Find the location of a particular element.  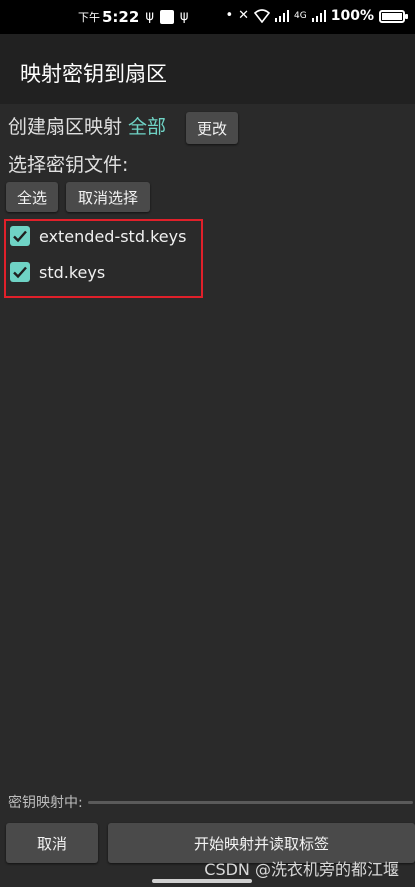

key-file-item: extended-std.keys is located at coordinates (98, 236).